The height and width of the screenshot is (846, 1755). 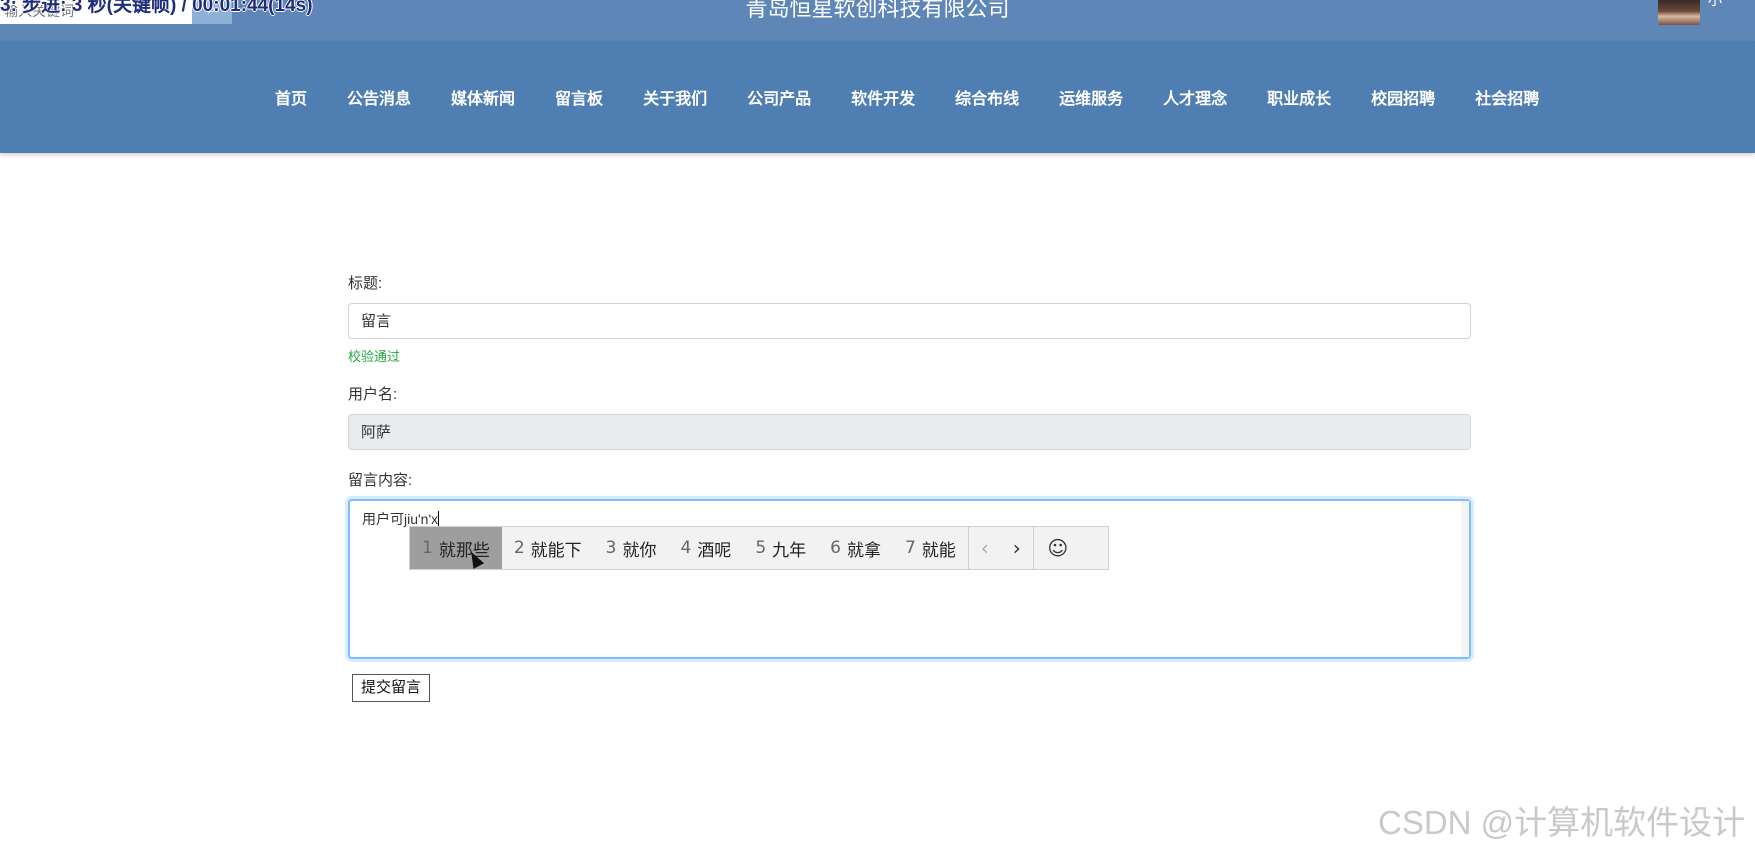 What do you see at coordinates (675, 97) in the screenshot?
I see `nav-item-about-us: 关于我们` at bounding box center [675, 97].